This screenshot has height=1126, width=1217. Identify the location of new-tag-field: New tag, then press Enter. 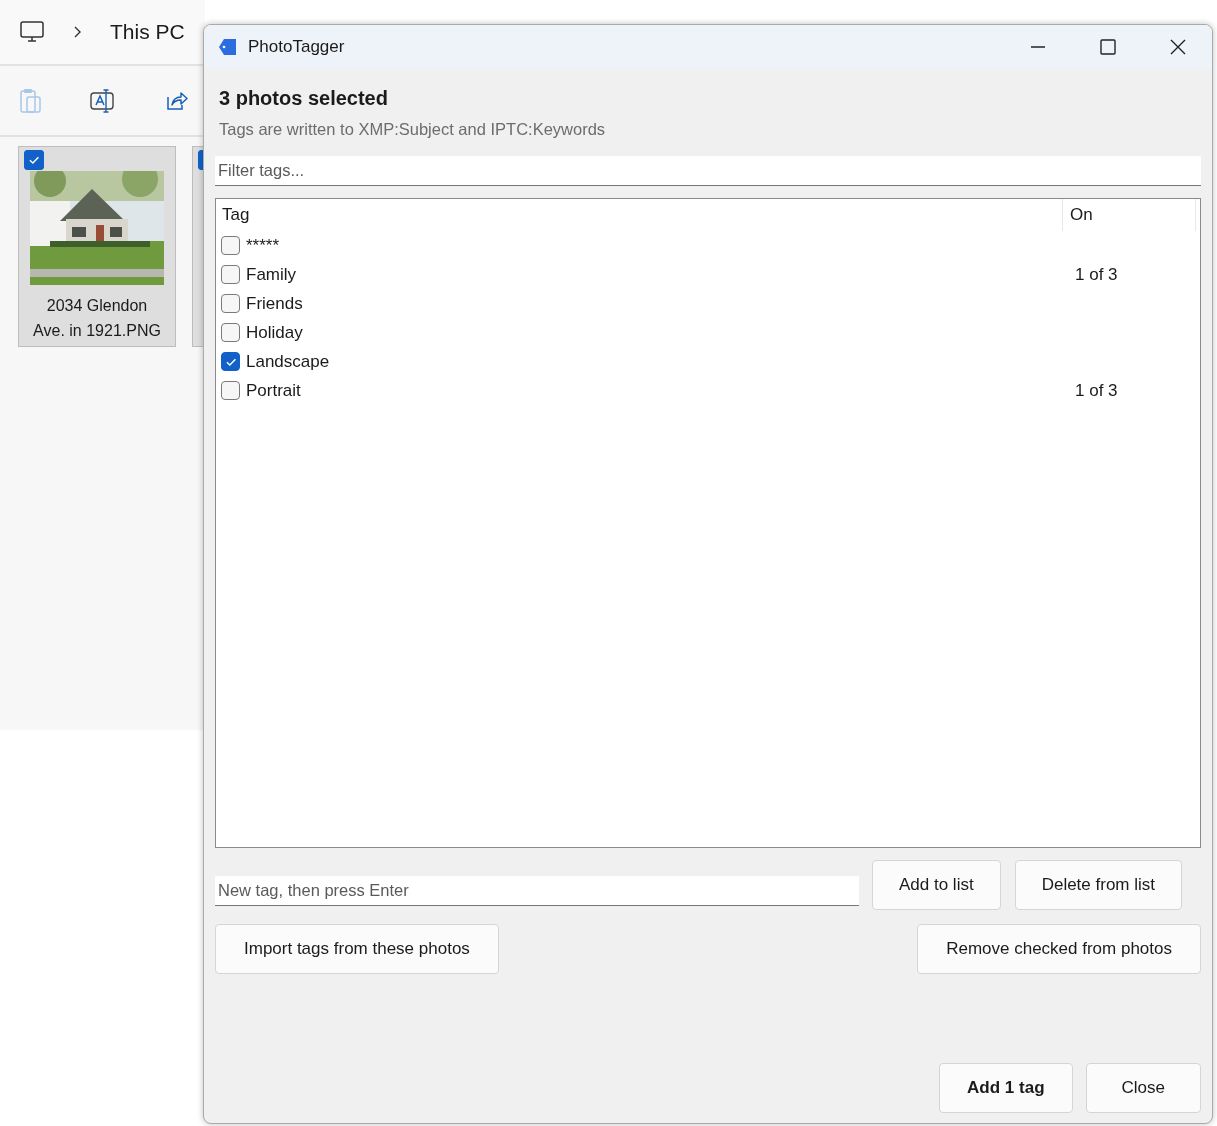
(537, 891).